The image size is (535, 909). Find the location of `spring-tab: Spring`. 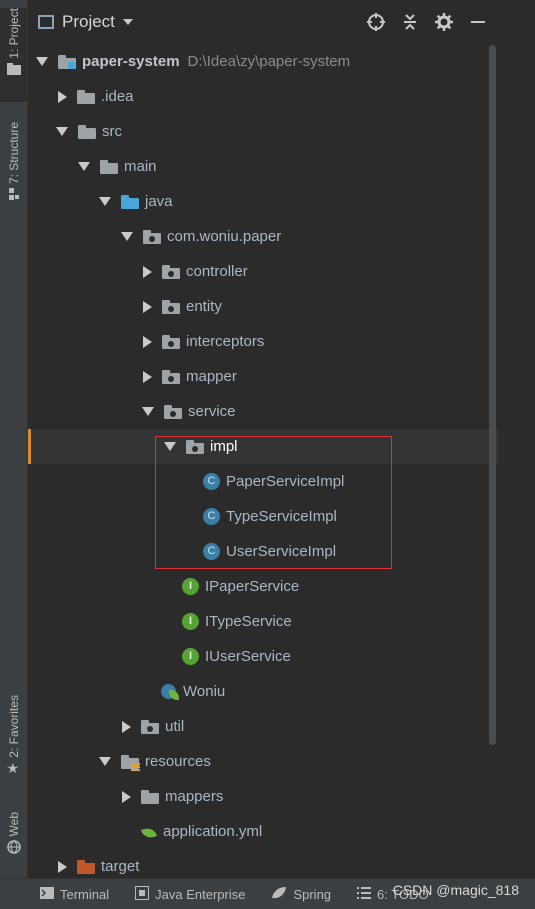

spring-tab: Spring is located at coordinates (301, 894).